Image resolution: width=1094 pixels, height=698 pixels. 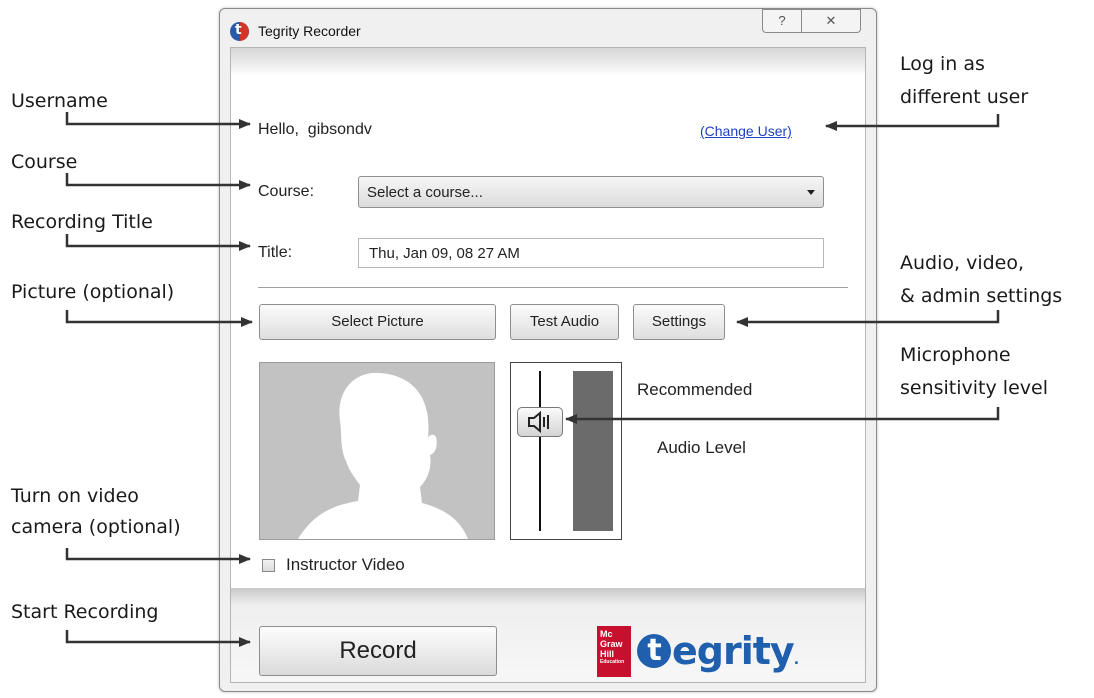 I want to click on select-picture-button: Select Picture, so click(x=377, y=322).